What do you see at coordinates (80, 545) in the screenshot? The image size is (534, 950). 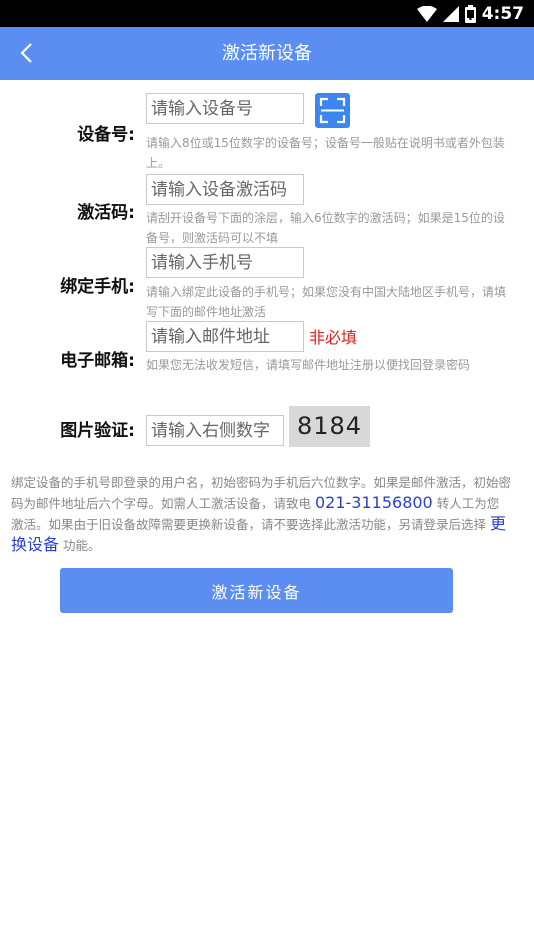 I see `notice-part3: 功能。` at bounding box center [80, 545].